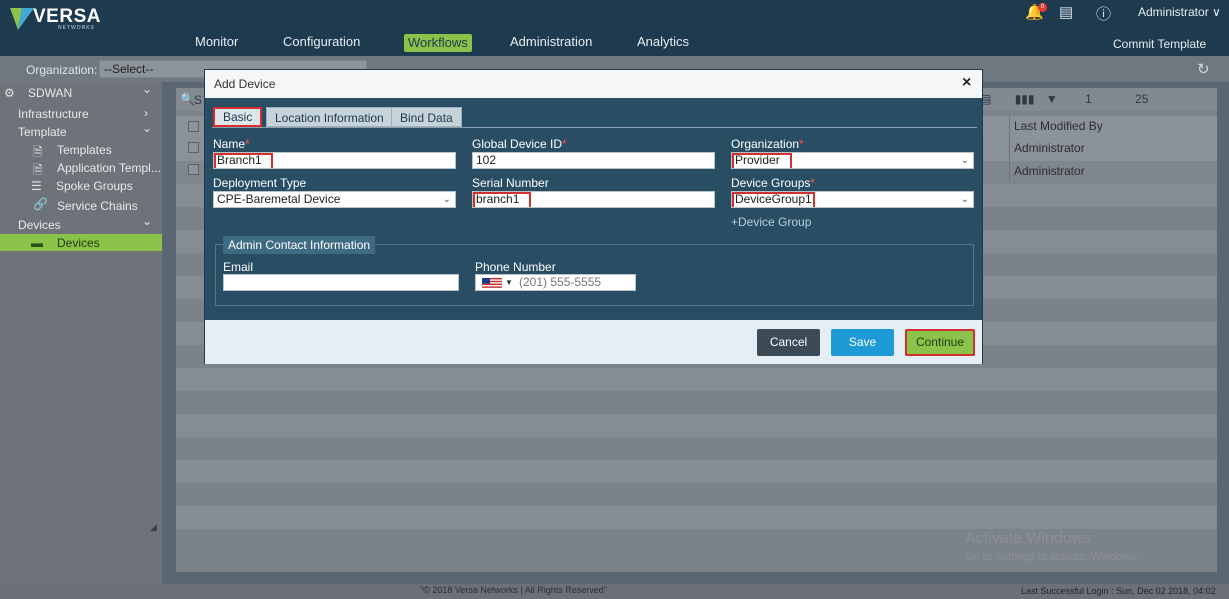  Describe the element at coordinates (1103, 13) in the screenshot. I see `info-icon: ⓘ` at that location.